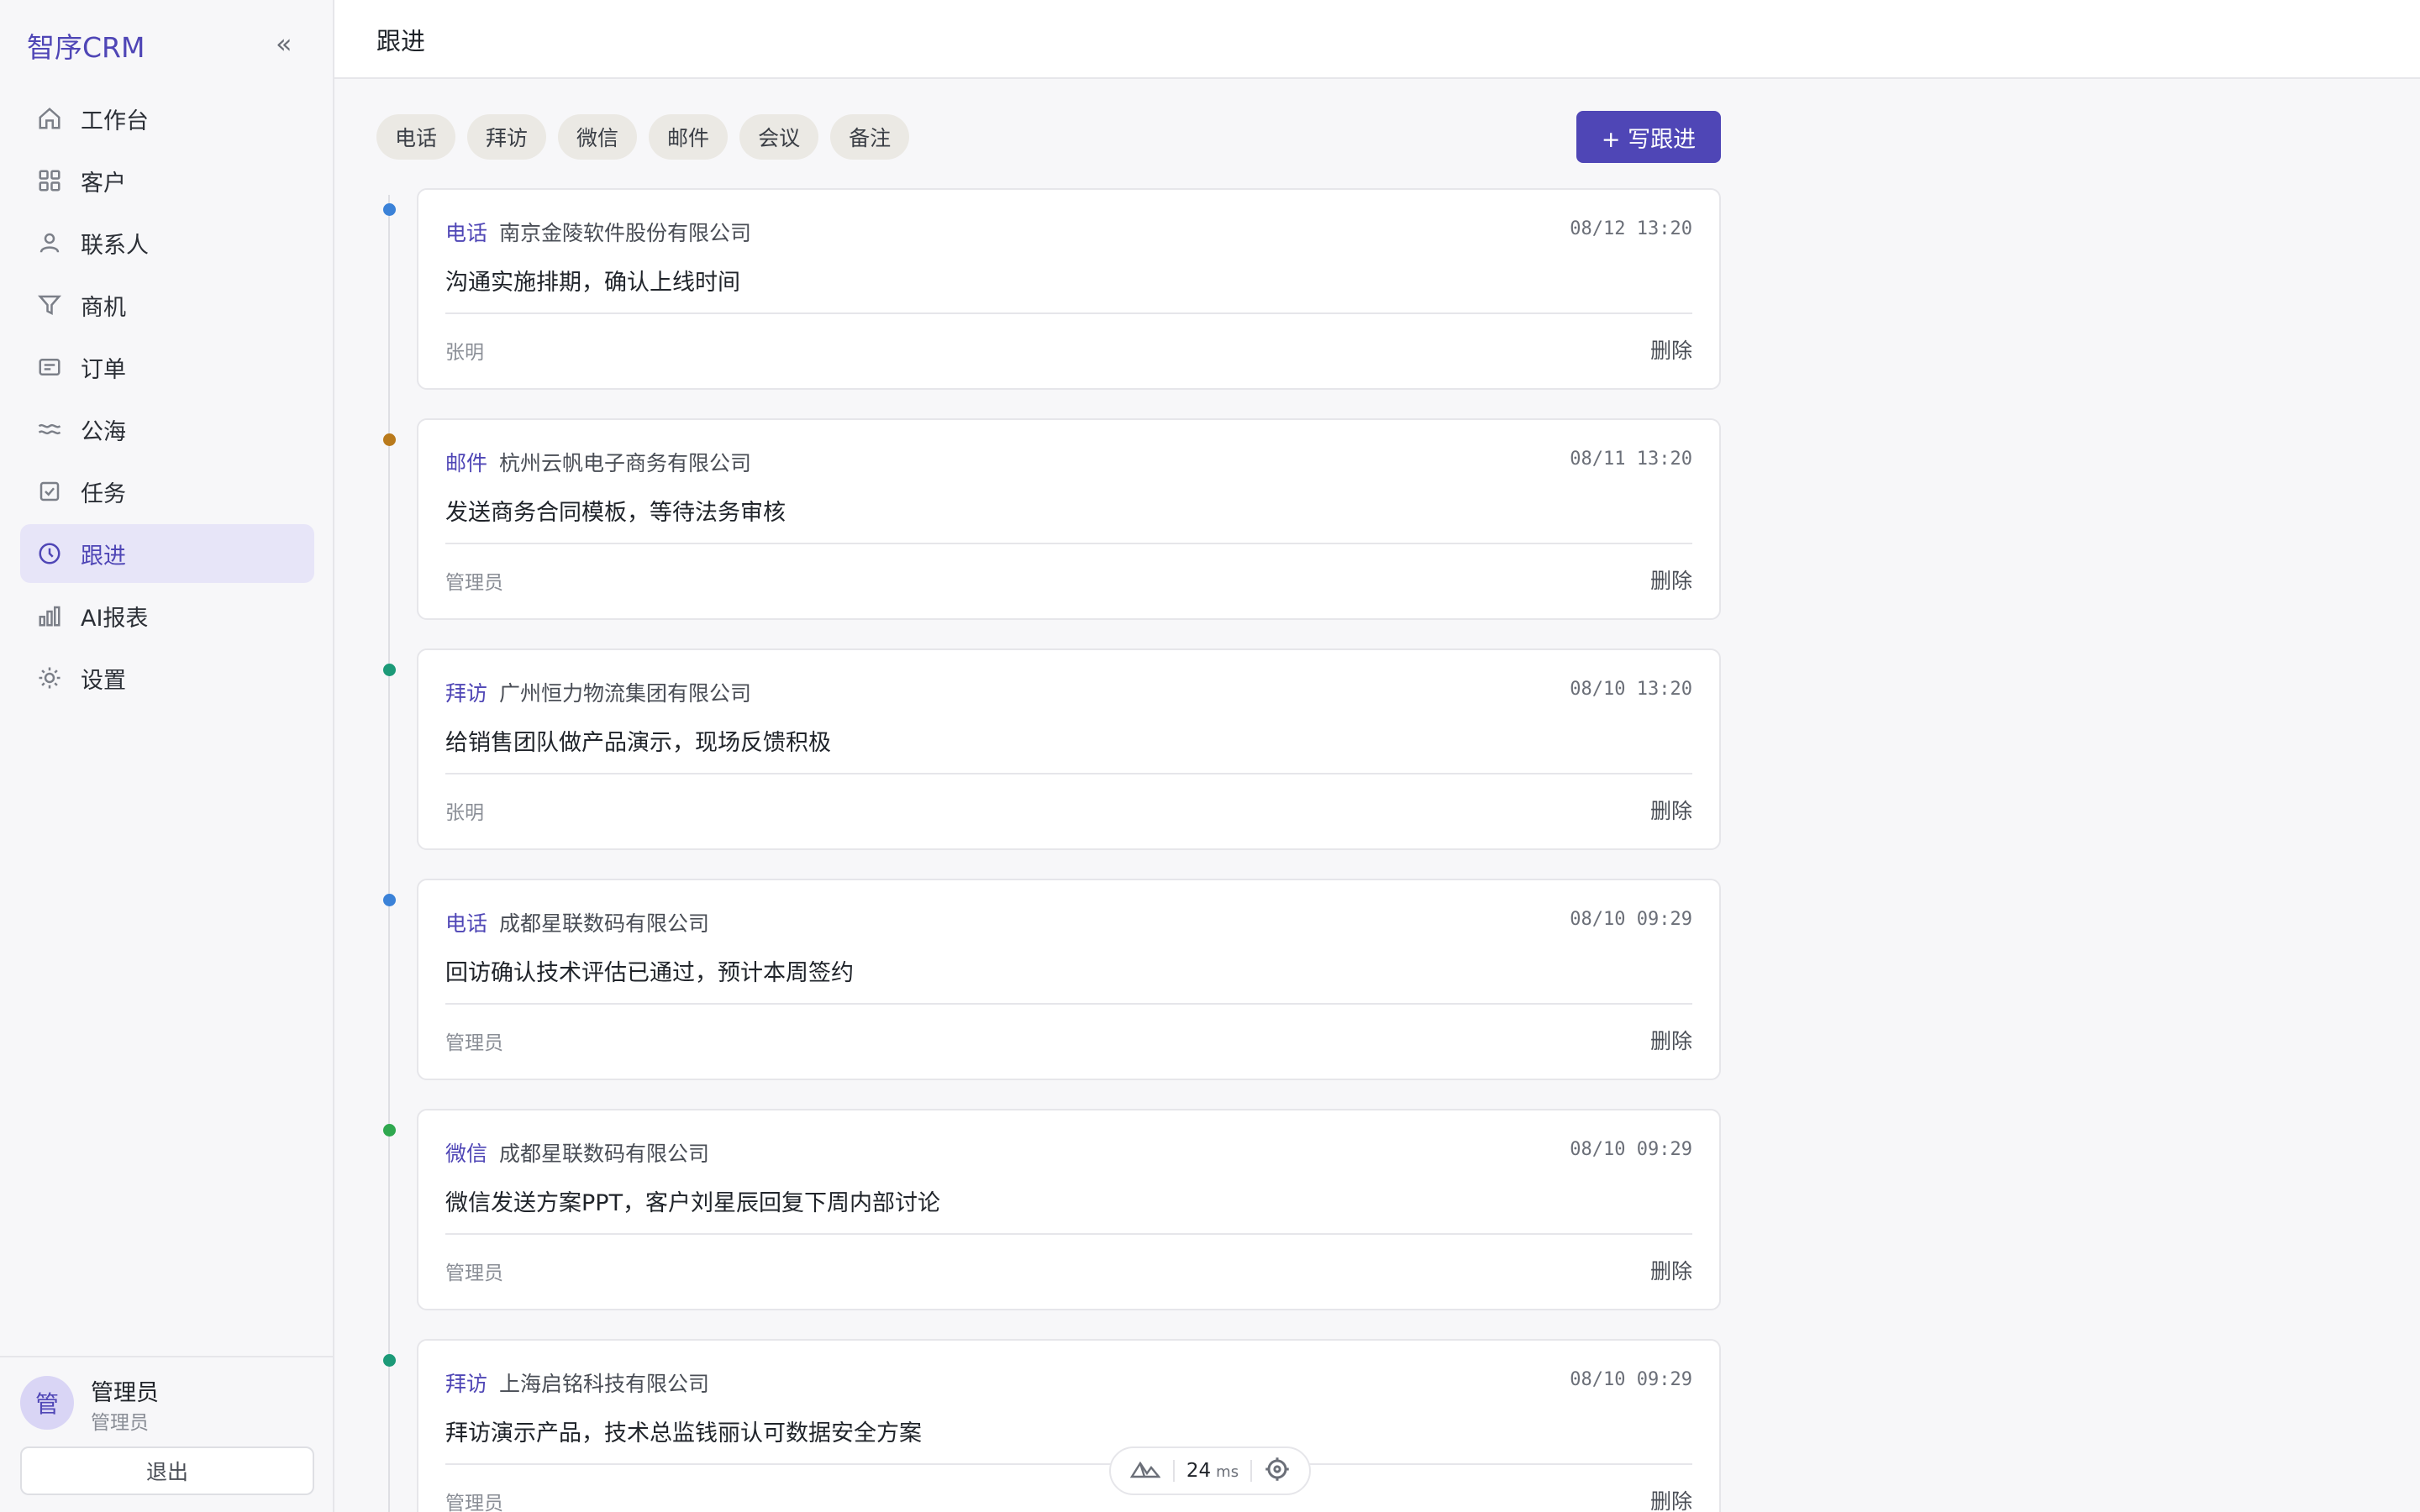 The width and height of the screenshot is (2420, 1512). I want to click on avatar: 管, so click(47, 1403).